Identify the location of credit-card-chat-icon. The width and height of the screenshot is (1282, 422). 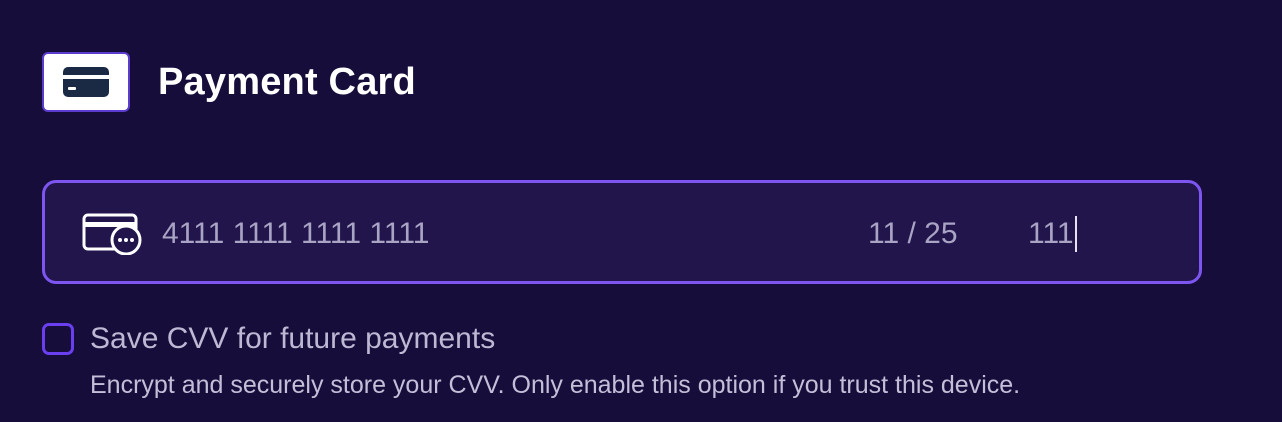
(113, 236).